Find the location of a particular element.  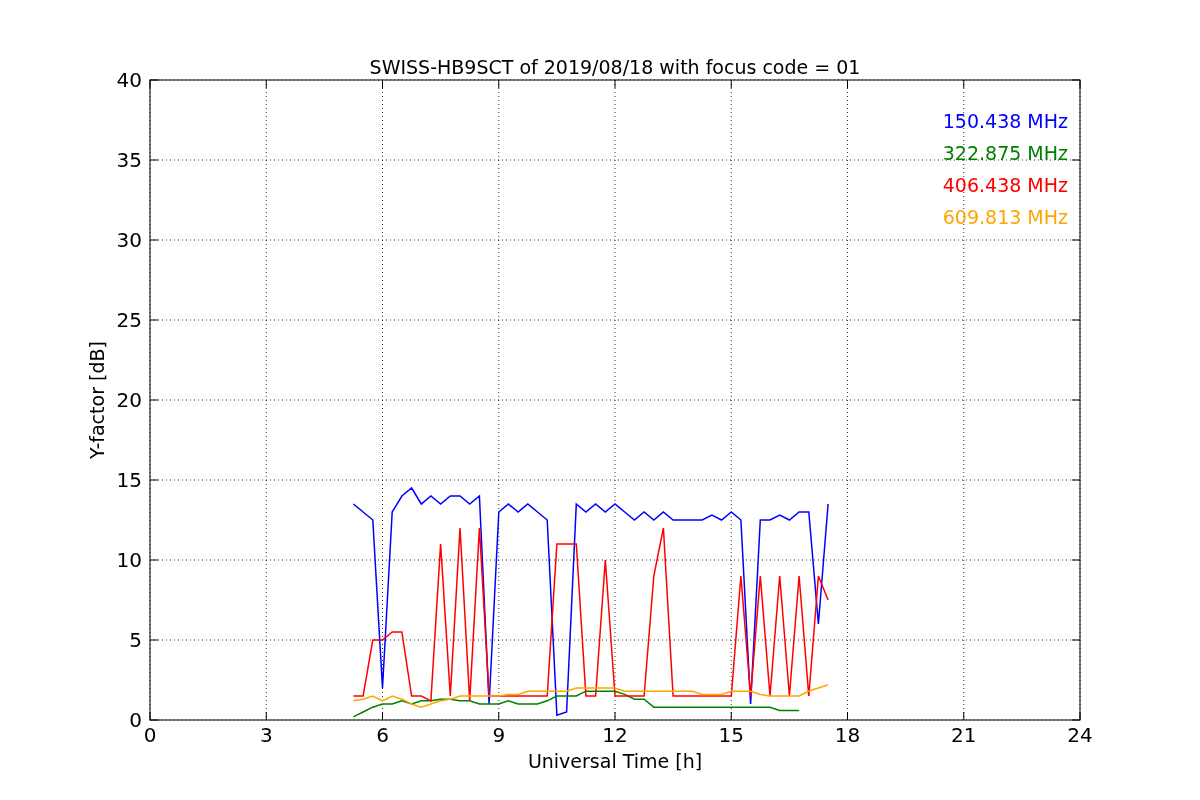

tick-label: 6 is located at coordinates (382, 735).